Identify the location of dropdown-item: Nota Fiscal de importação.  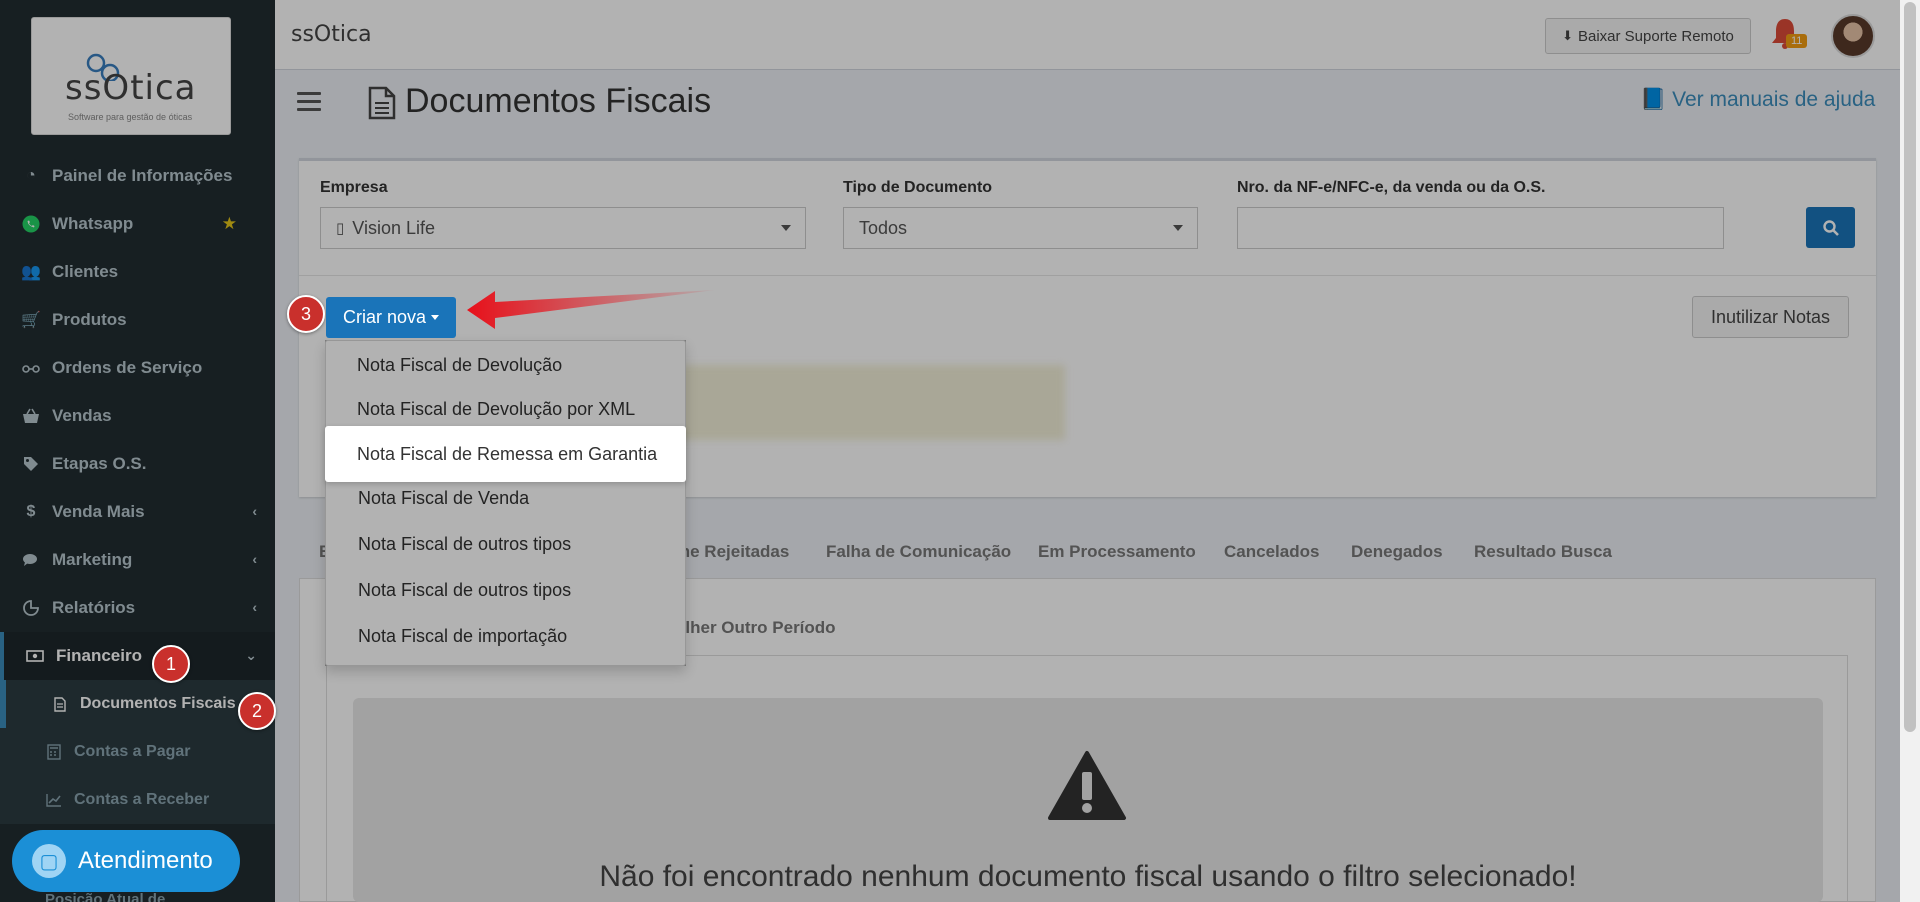
(506, 636).